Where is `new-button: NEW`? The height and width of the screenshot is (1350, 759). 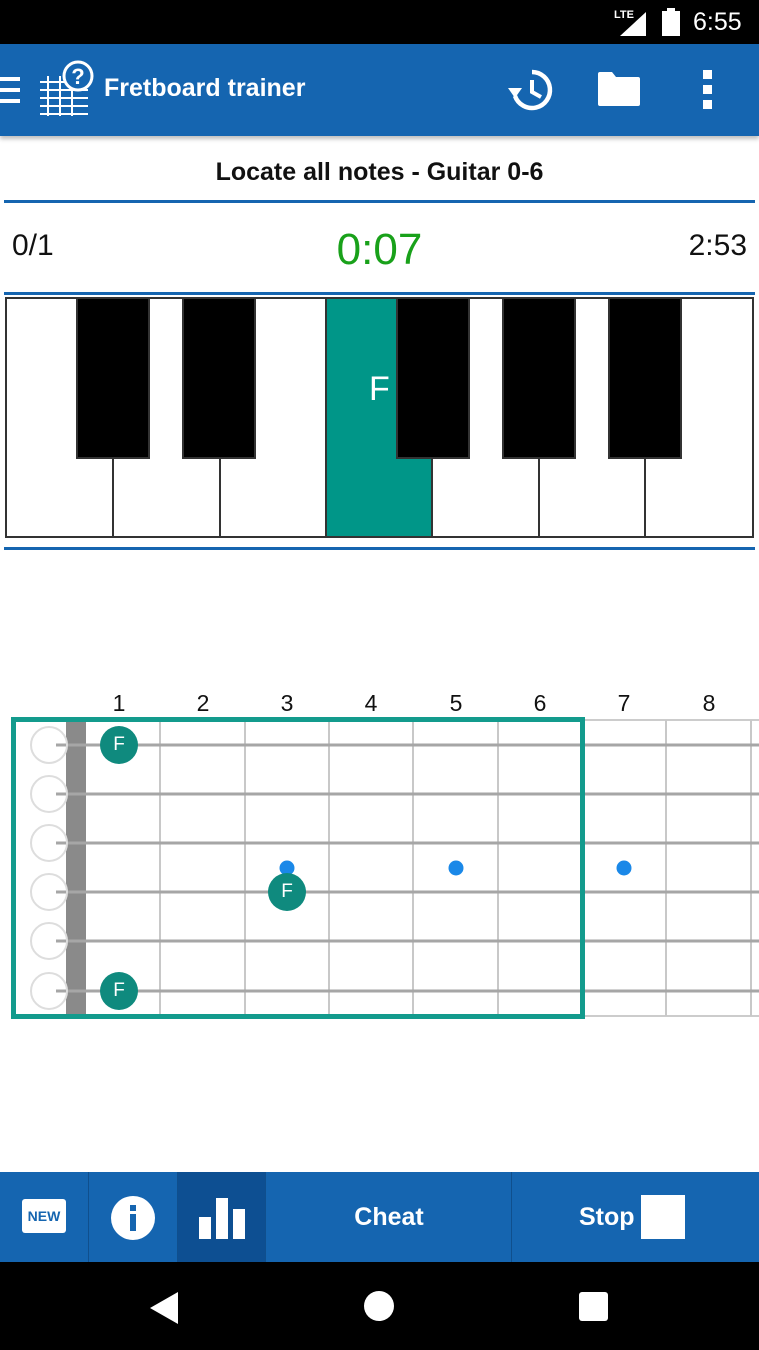 new-button: NEW is located at coordinates (44, 1217).